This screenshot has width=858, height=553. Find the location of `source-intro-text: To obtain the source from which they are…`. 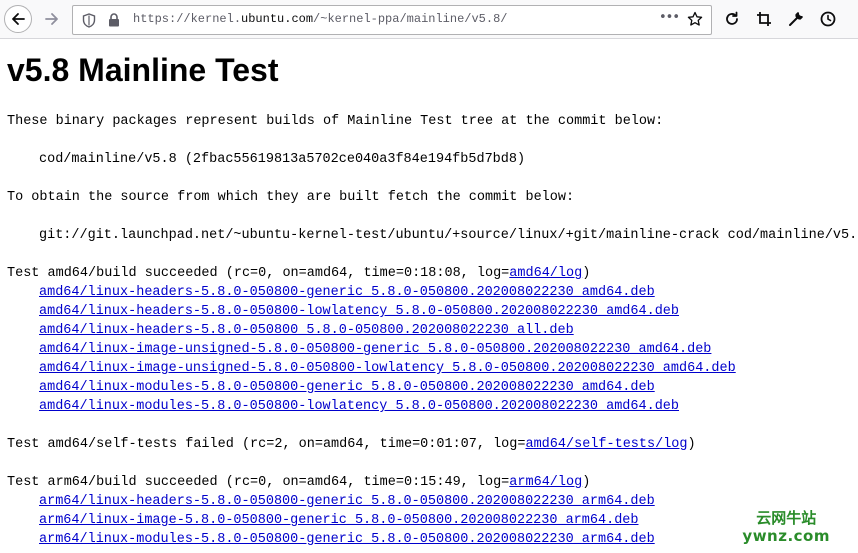

source-intro-text: To obtain the source from which they are… is located at coordinates (291, 197).